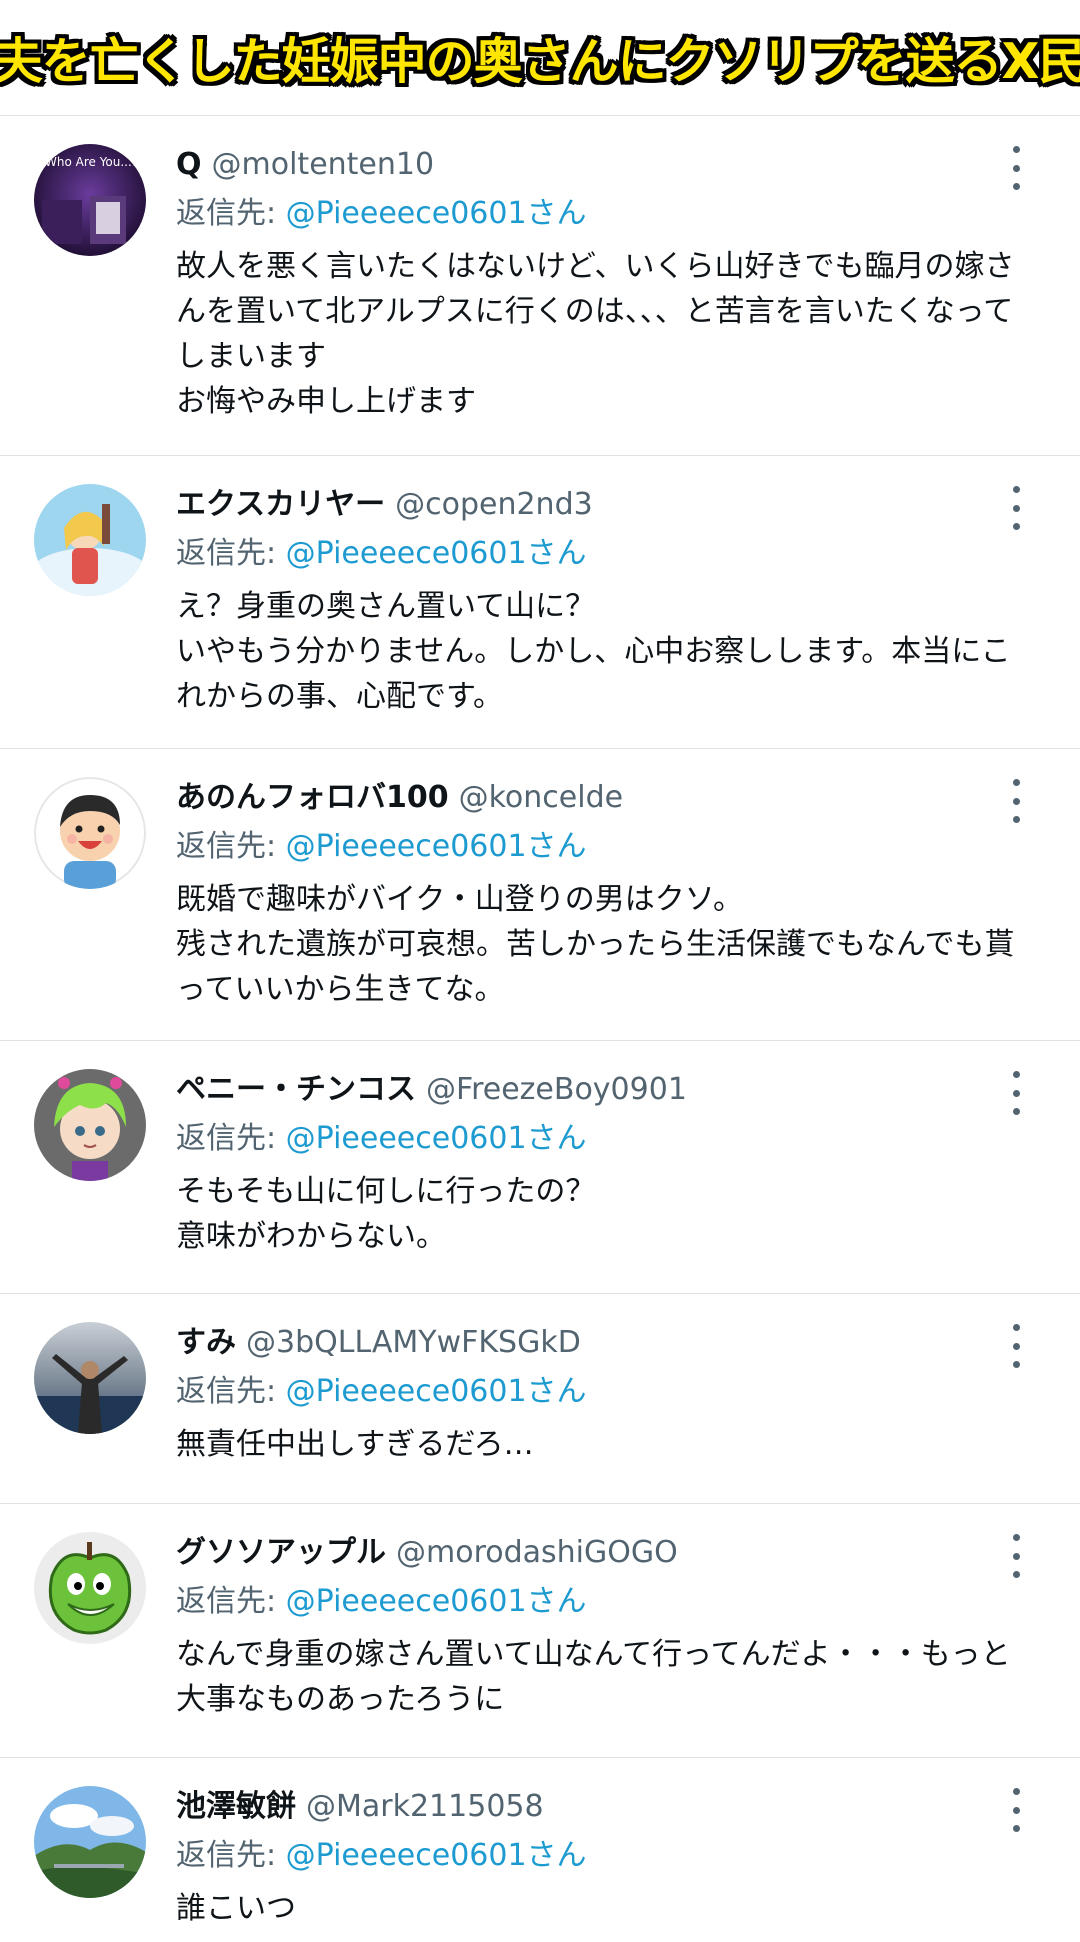  Describe the element at coordinates (236, 1908) in the screenshot. I see `tweet-text: 誰こいつ` at that location.